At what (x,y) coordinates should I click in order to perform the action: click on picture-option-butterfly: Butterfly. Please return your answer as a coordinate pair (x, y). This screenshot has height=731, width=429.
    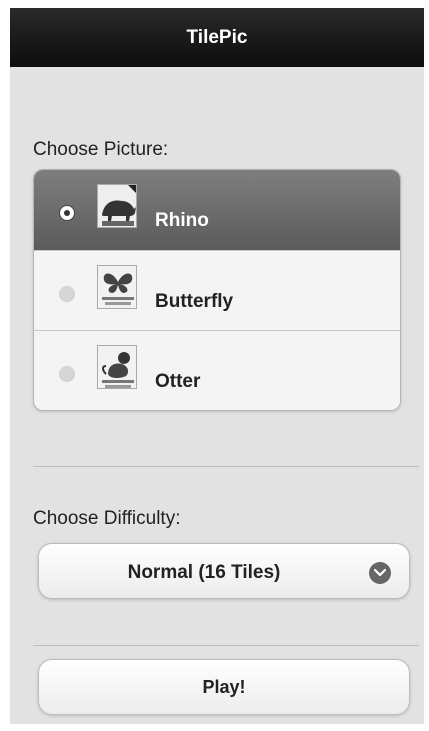
    Looking at the image, I should click on (217, 290).